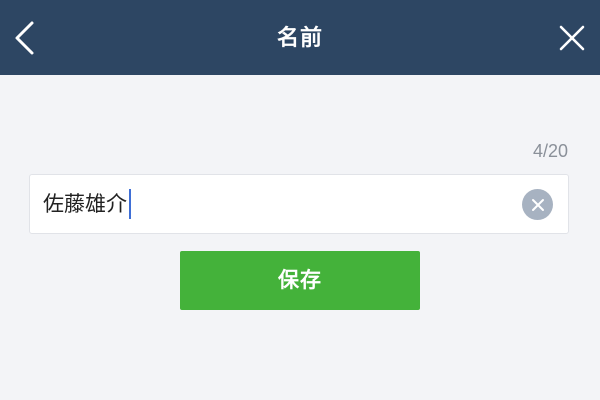  I want to click on clear-circle-icon, so click(537, 204).